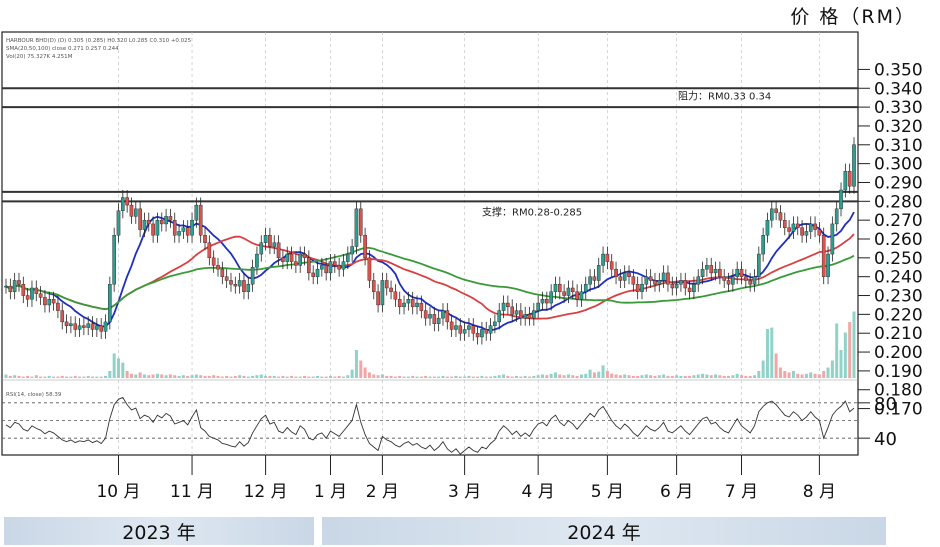 This screenshot has height=547, width=940. I want to click on rsi-tick-label: 40, so click(885, 439).